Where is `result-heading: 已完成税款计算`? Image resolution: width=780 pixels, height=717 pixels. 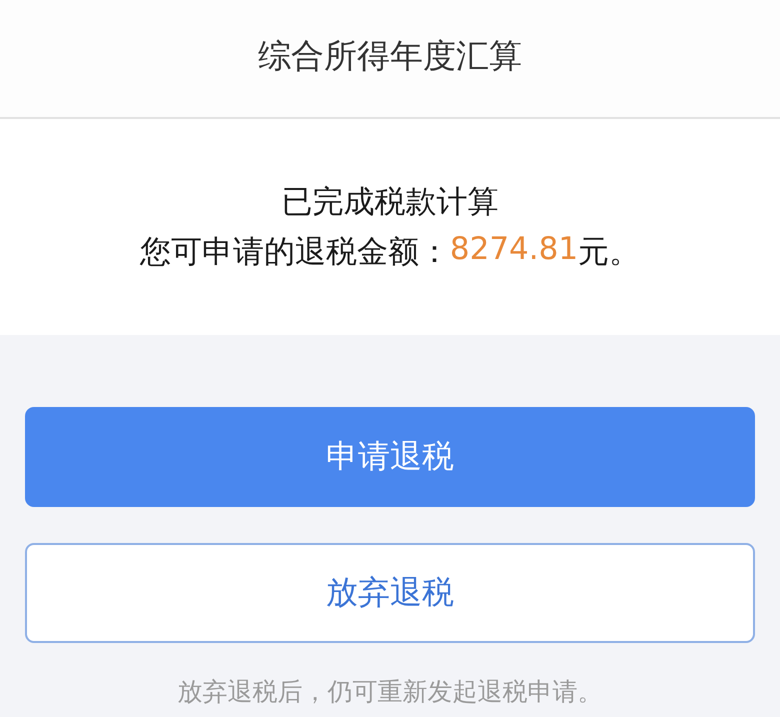 result-heading: 已完成税款计算 is located at coordinates (390, 202).